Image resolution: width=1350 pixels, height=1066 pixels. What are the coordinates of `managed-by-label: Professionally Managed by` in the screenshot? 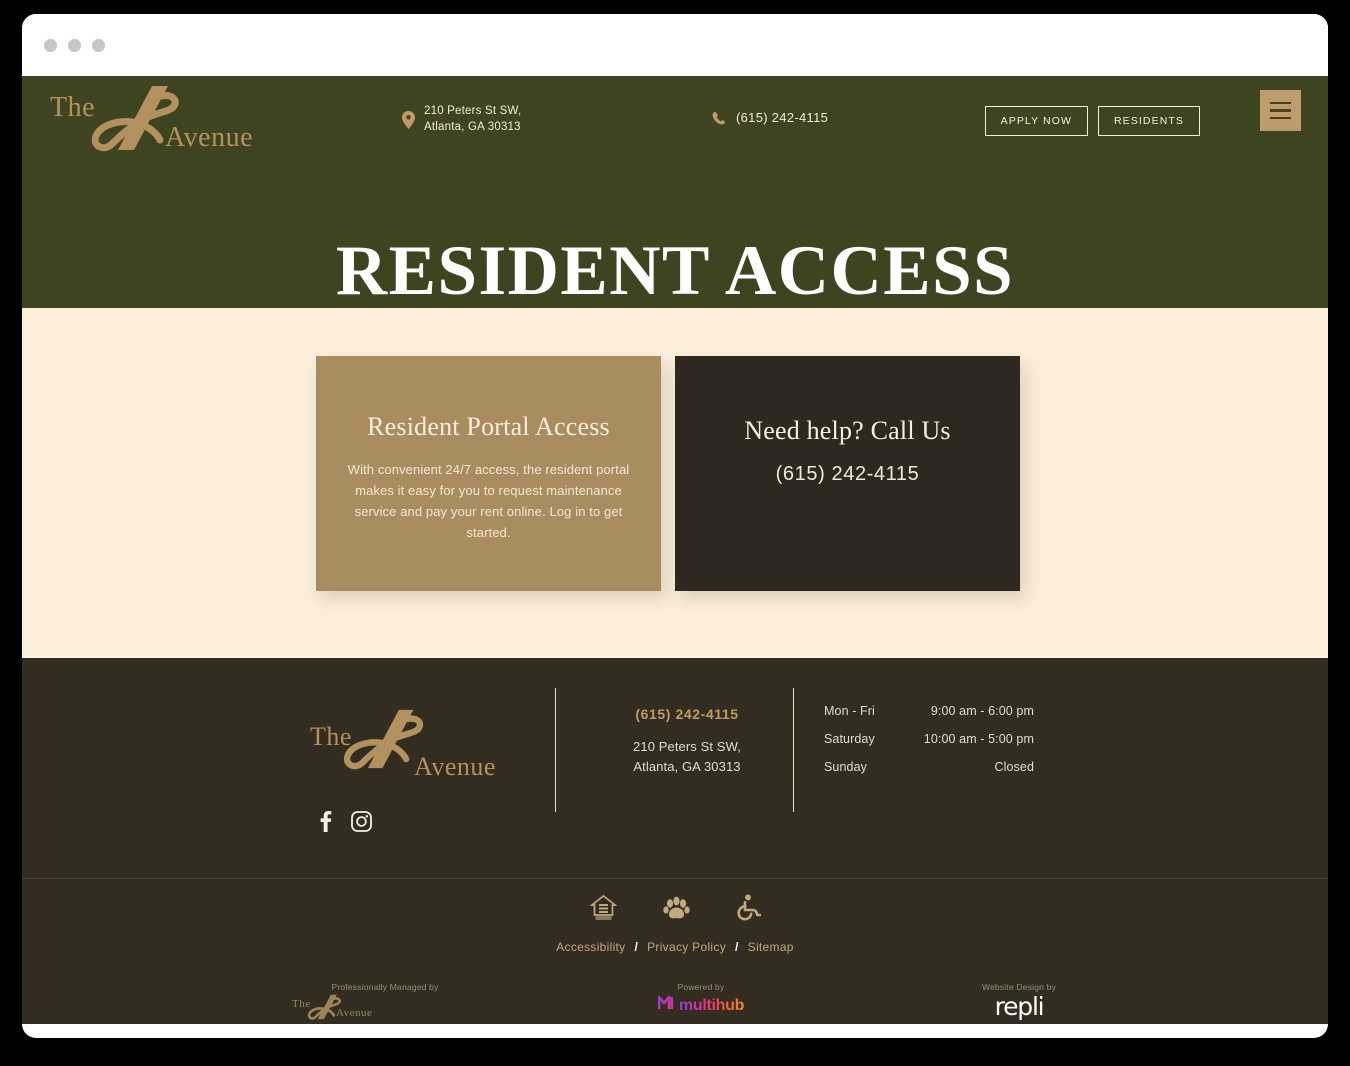 It's located at (385, 987).